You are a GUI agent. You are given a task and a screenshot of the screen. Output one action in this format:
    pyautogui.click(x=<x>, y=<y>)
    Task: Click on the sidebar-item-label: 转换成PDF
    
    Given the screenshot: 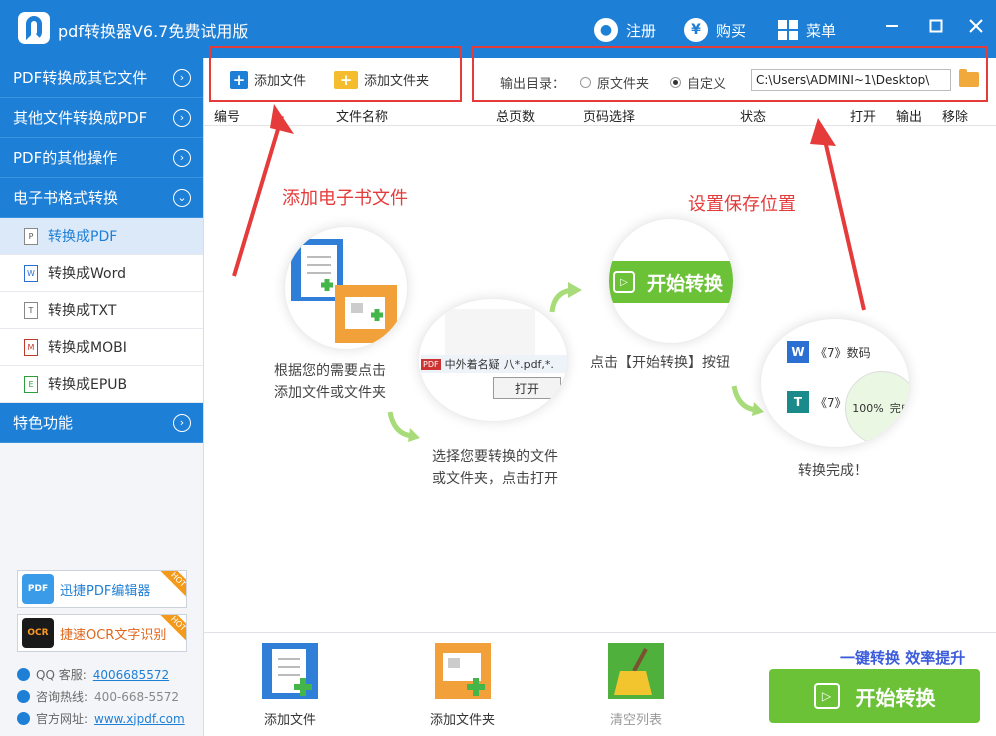 What is the action you would take?
    pyautogui.click(x=83, y=237)
    